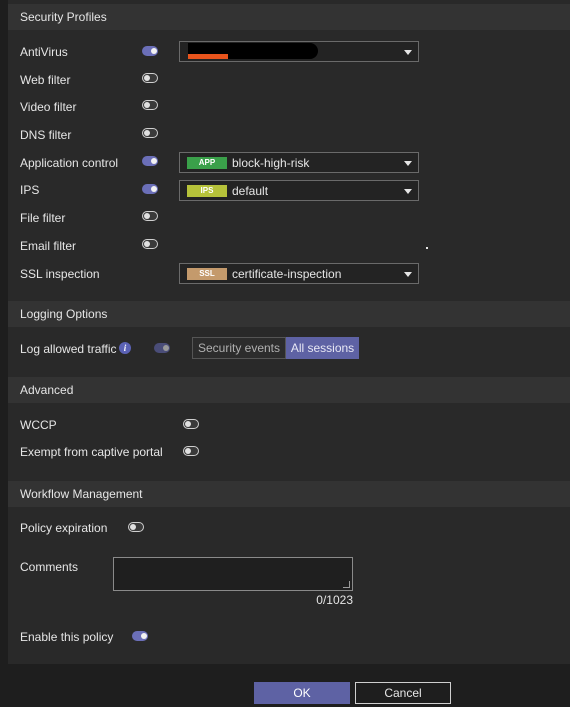 This screenshot has height=707, width=570. Describe the element at coordinates (191, 451) in the screenshot. I see `exempt-captive-portal-toggle` at that location.